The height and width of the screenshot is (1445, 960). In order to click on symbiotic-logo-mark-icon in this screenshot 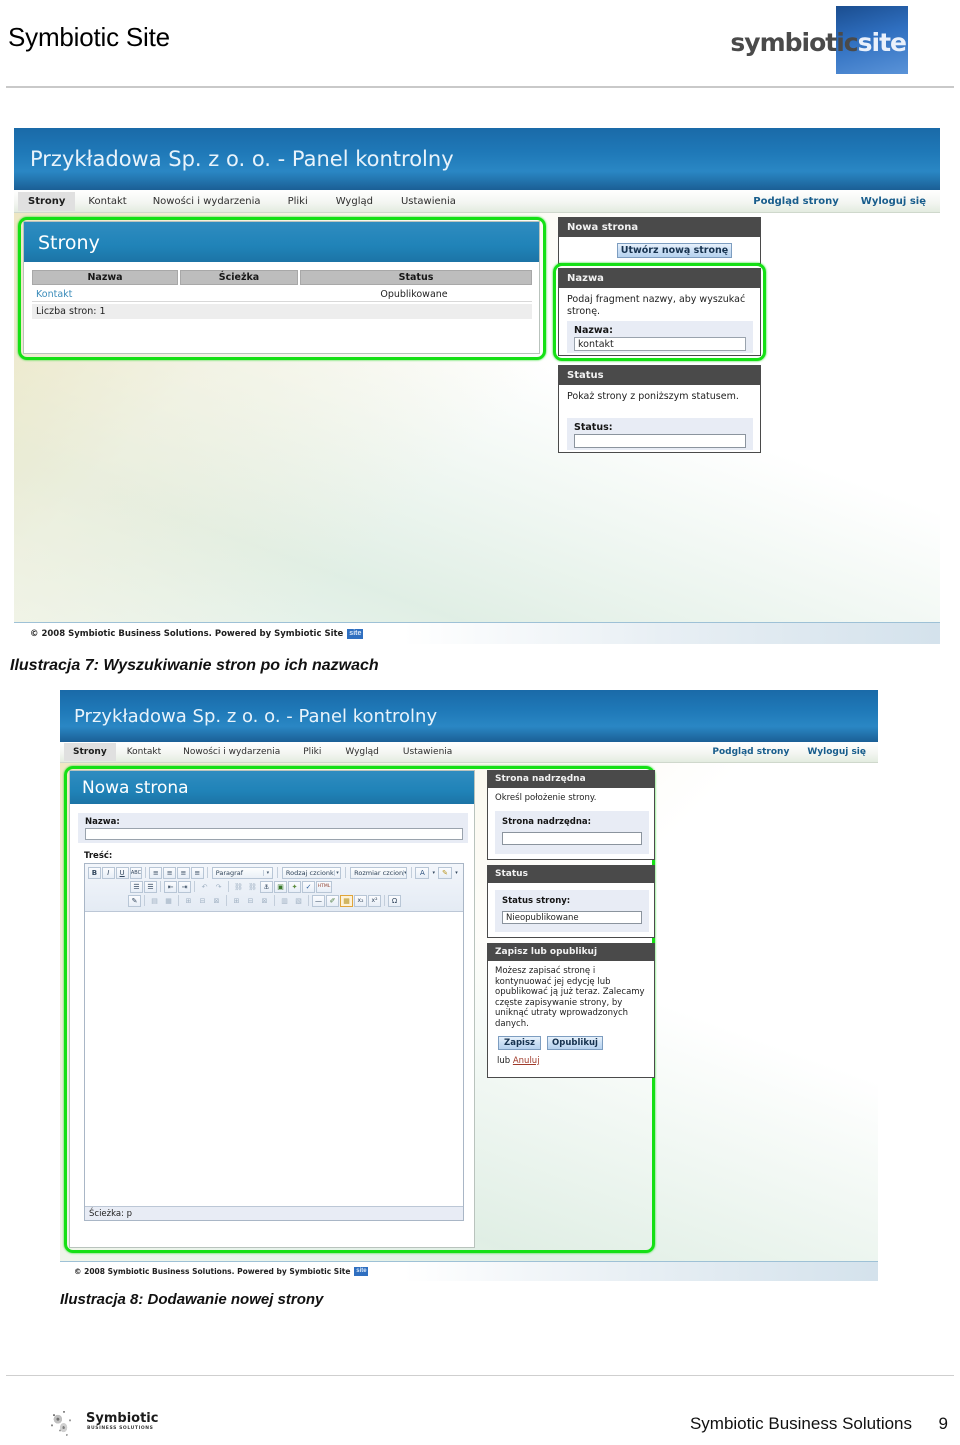, I will do `click(62, 1422)`.